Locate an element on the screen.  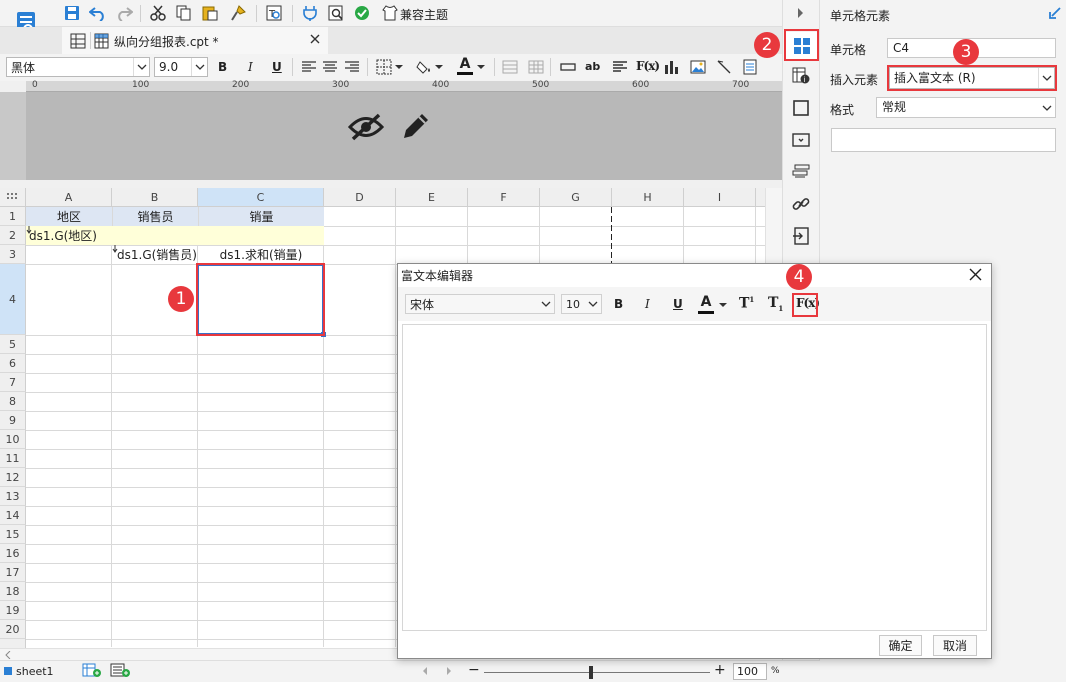
file-tab: 纵向分组报表.cpt * is located at coordinates (195, 40).